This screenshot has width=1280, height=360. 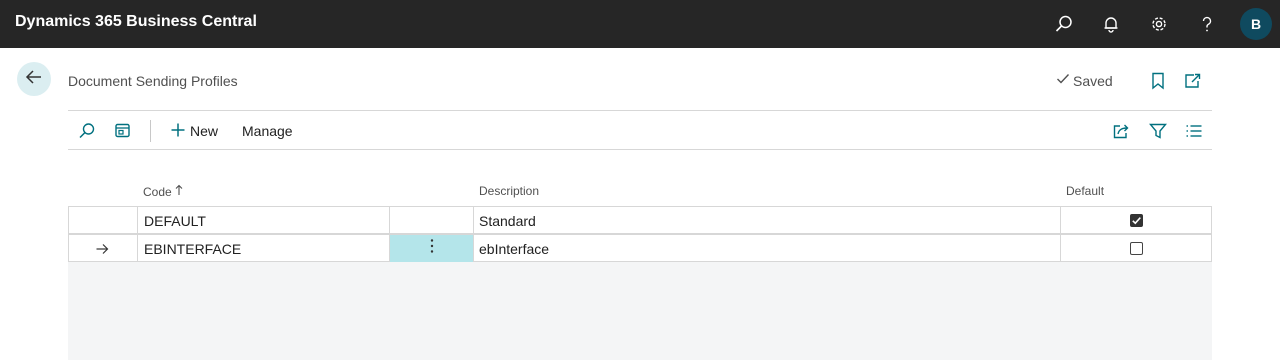 I want to click on saved-label: Saved, so click(x=1093, y=80).